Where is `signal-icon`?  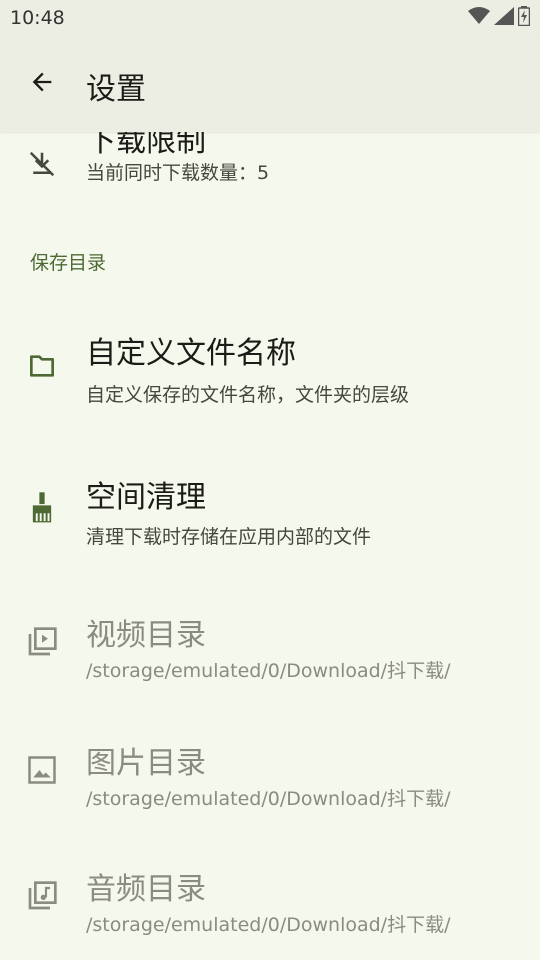
signal-icon is located at coordinates (504, 18).